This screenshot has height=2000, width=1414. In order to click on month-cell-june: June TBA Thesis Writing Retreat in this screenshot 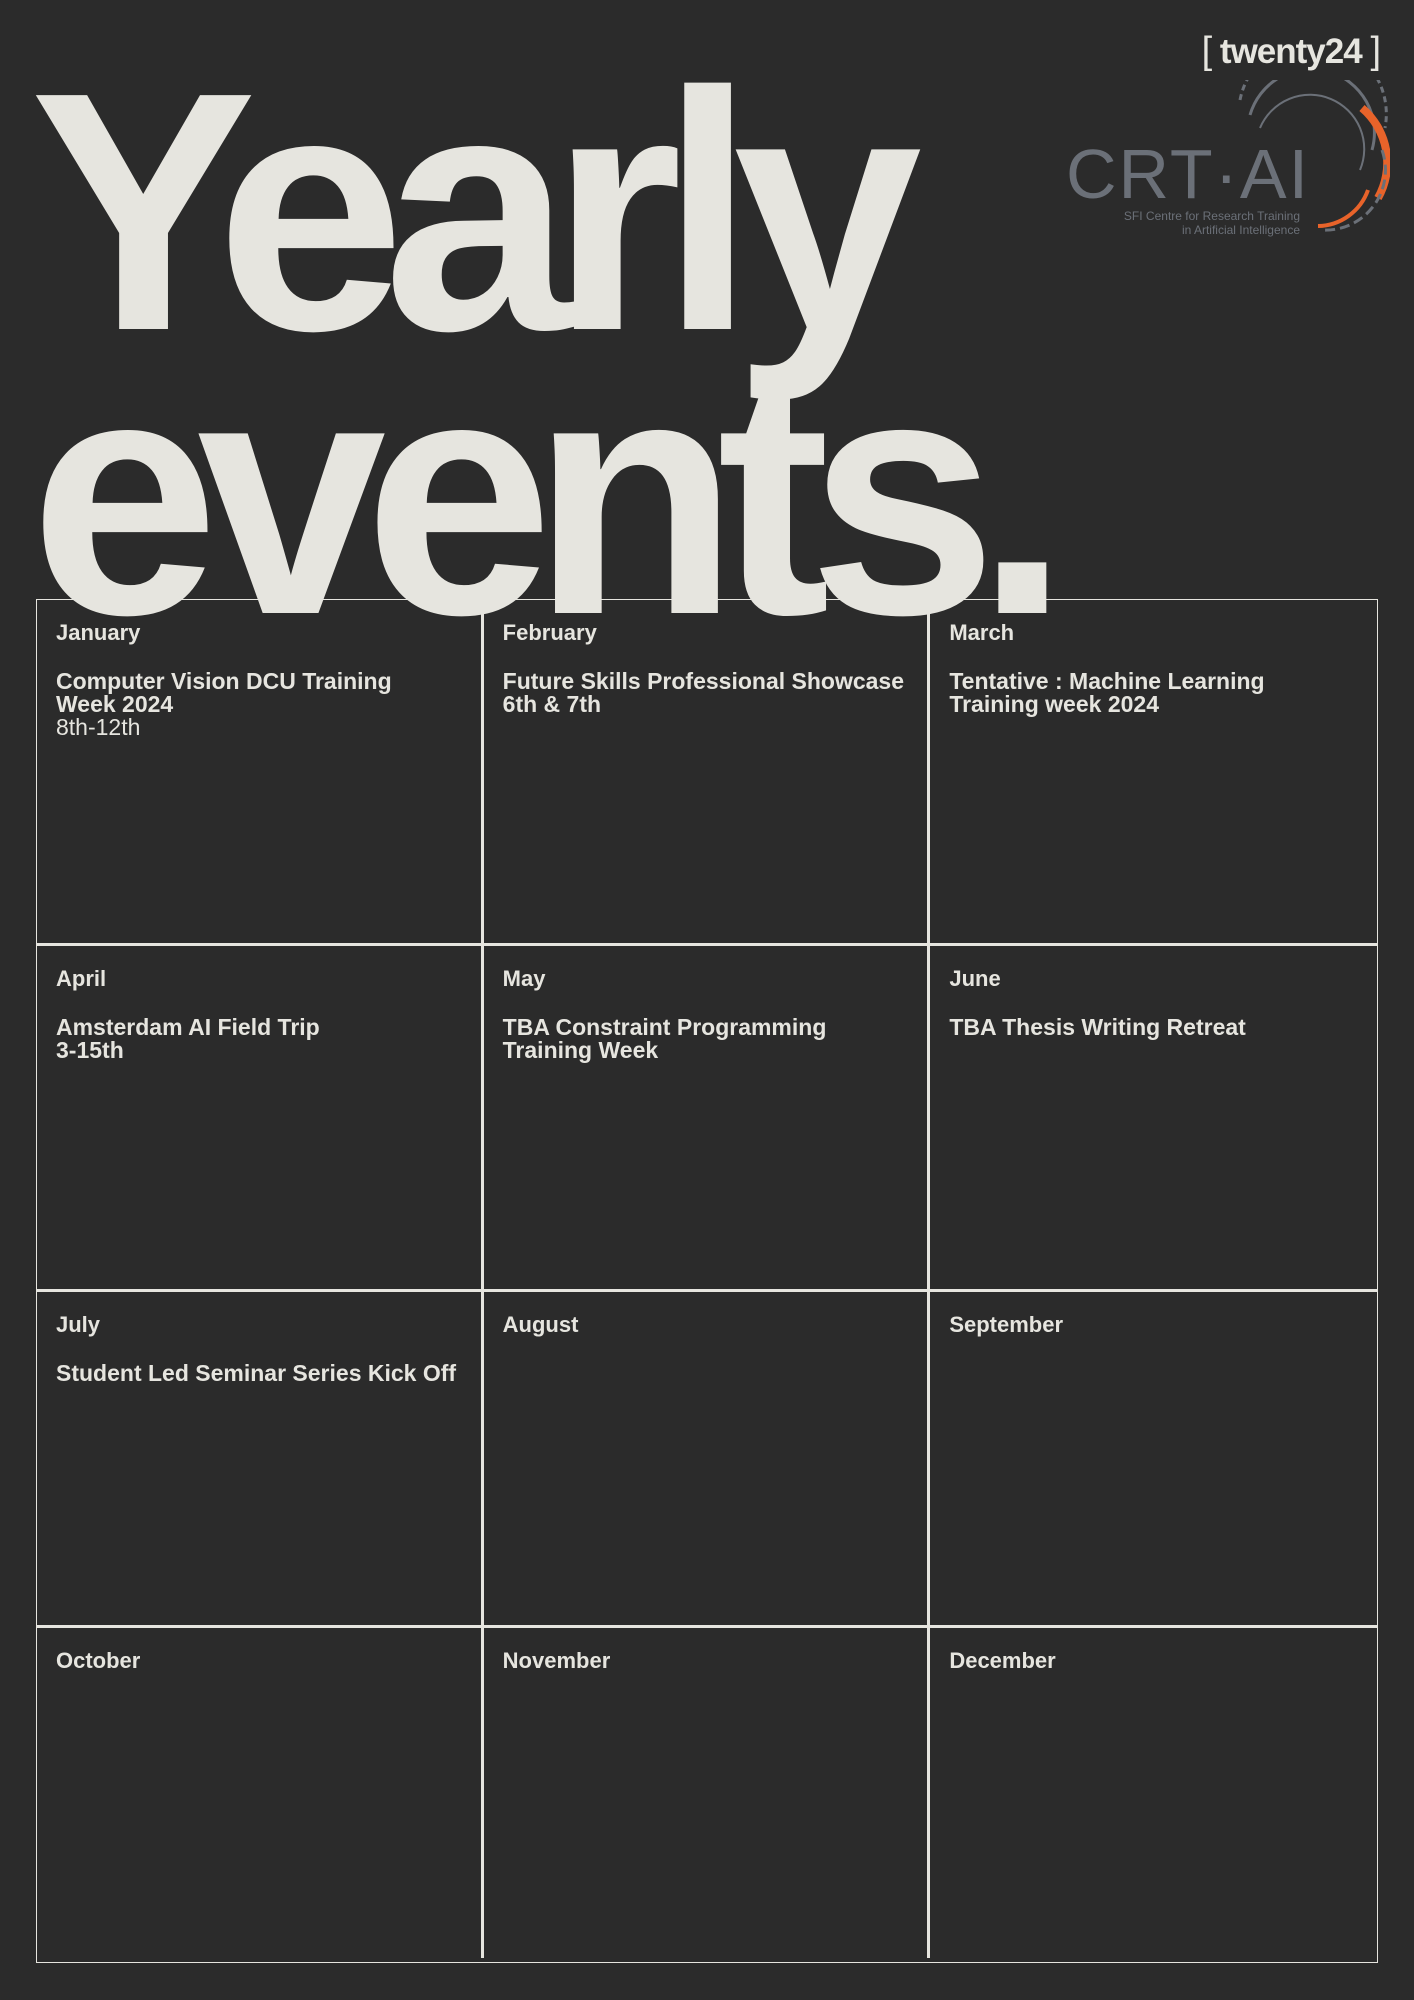, I will do `click(1153, 1119)`.